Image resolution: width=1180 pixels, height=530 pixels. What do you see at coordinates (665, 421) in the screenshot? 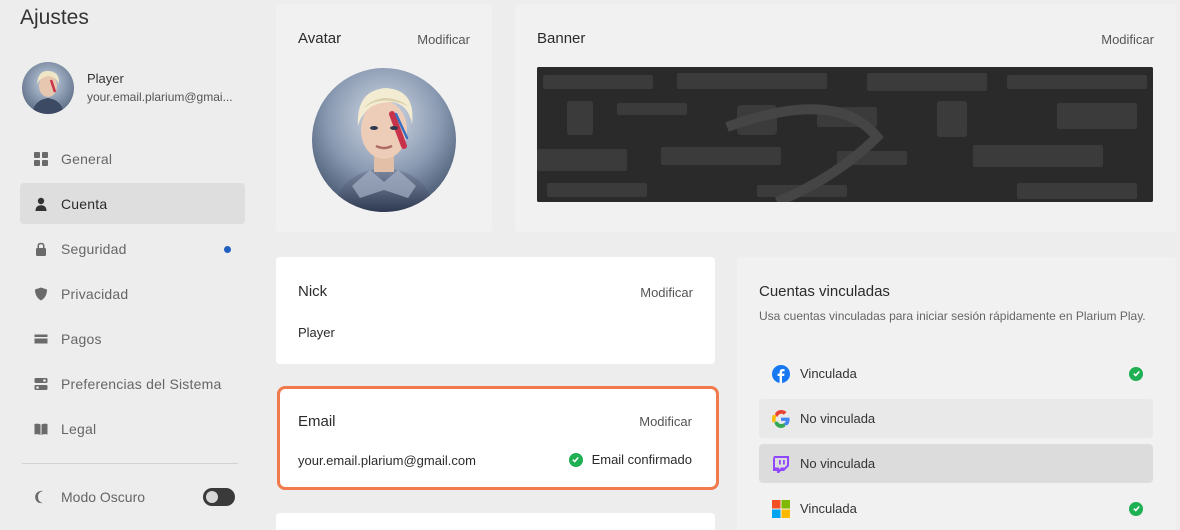
I see `email-modify-button: Modificar` at bounding box center [665, 421].